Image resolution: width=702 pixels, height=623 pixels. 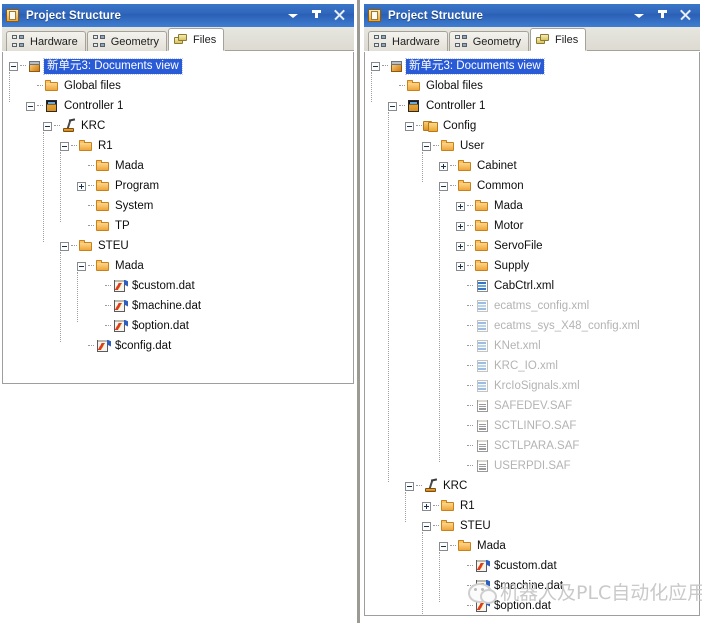 What do you see at coordinates (534, 386) in the screenshot?
I see `tree-item: KrcIoSignals.xml` at bounding box center [534, 386].